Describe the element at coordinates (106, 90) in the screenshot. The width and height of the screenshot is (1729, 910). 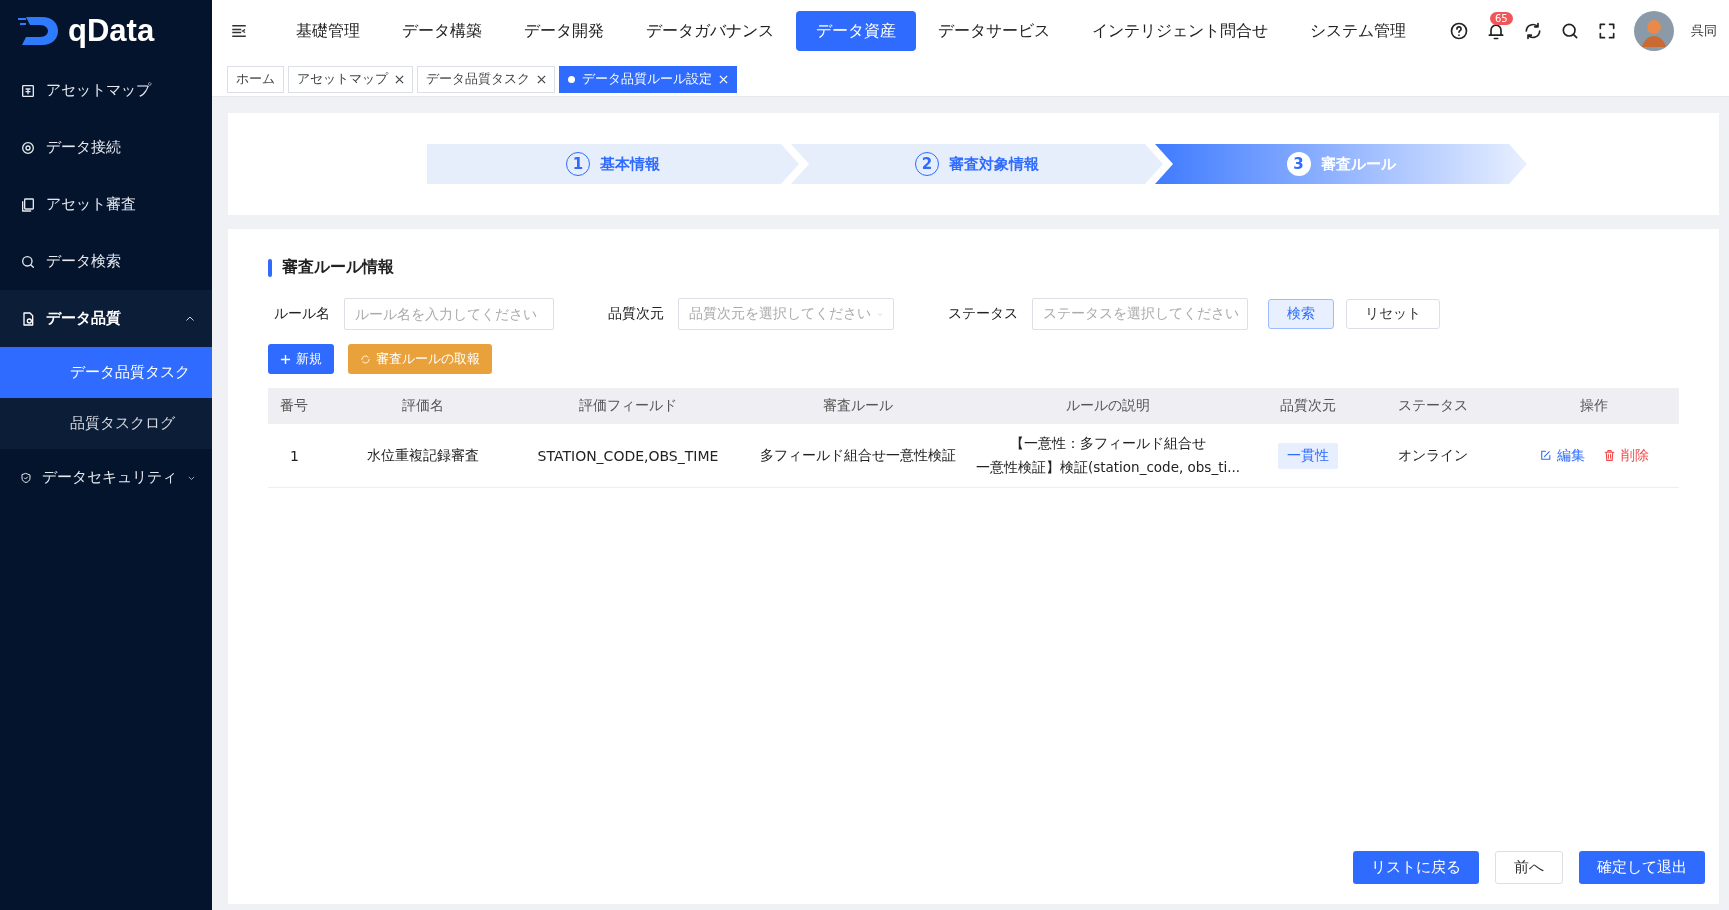
I see `sidebar-item: アセットマップ` at that location.